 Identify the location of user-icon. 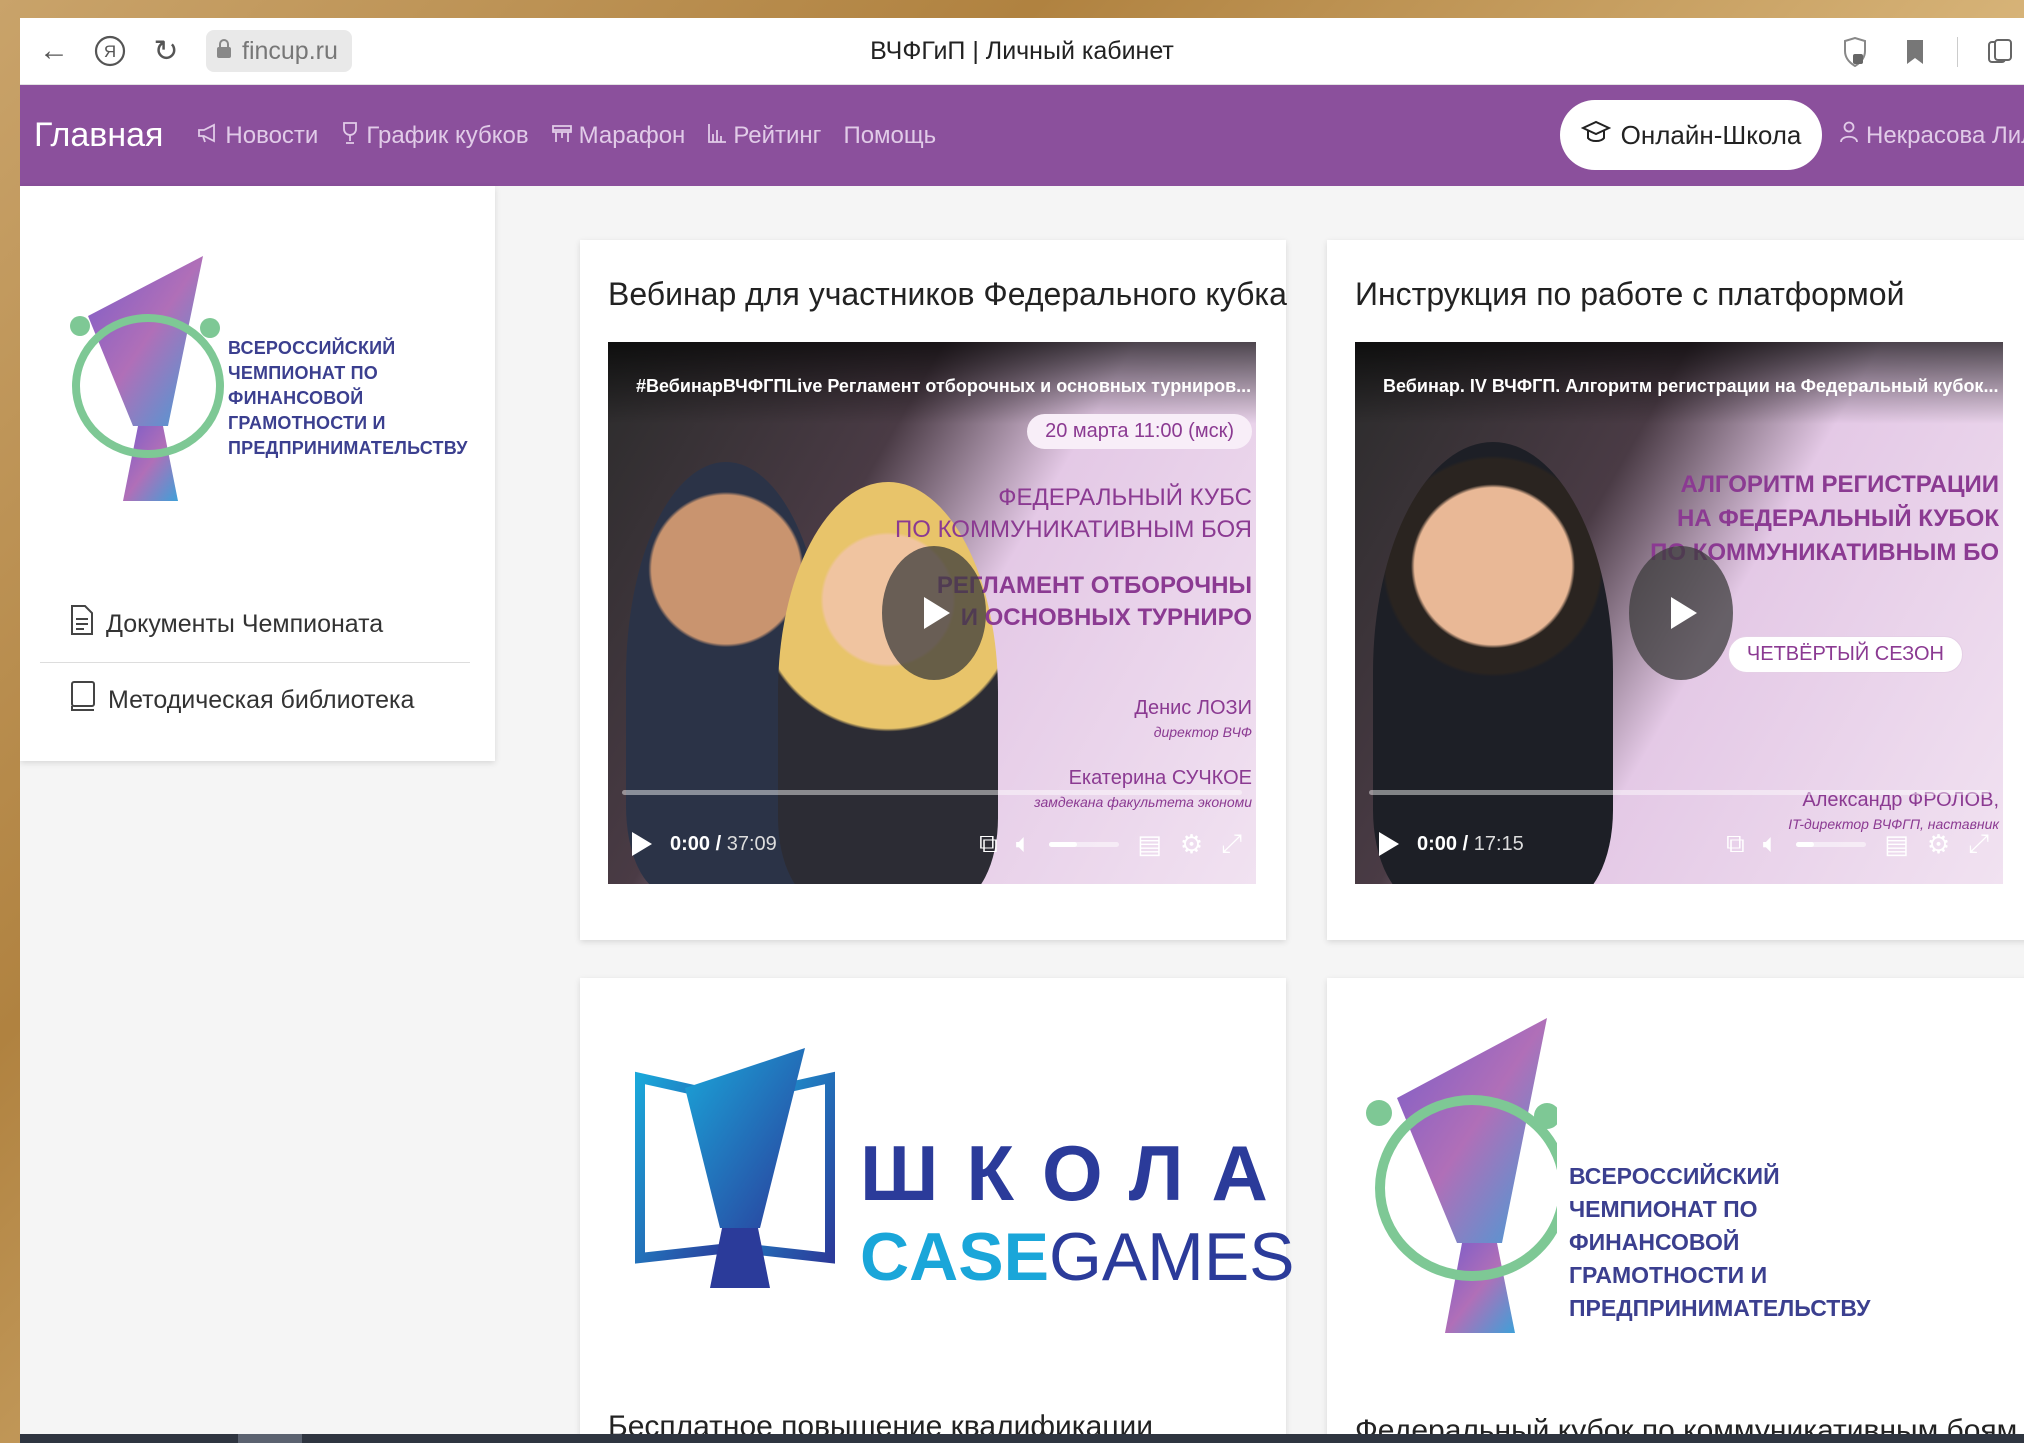
(1849, 135).